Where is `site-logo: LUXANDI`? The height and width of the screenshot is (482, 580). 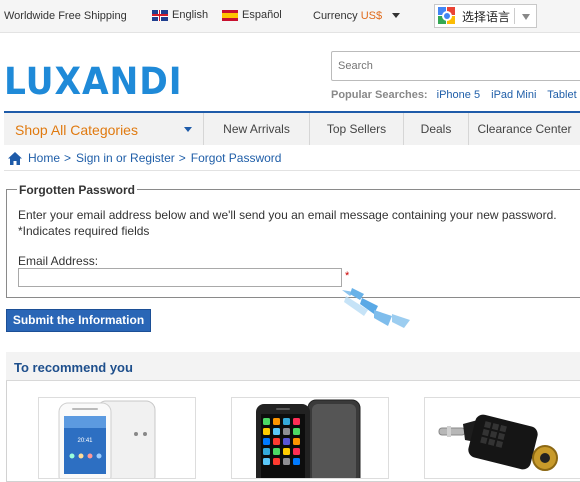 site-logo: LUXANDI is located at coordinates (93, 82).